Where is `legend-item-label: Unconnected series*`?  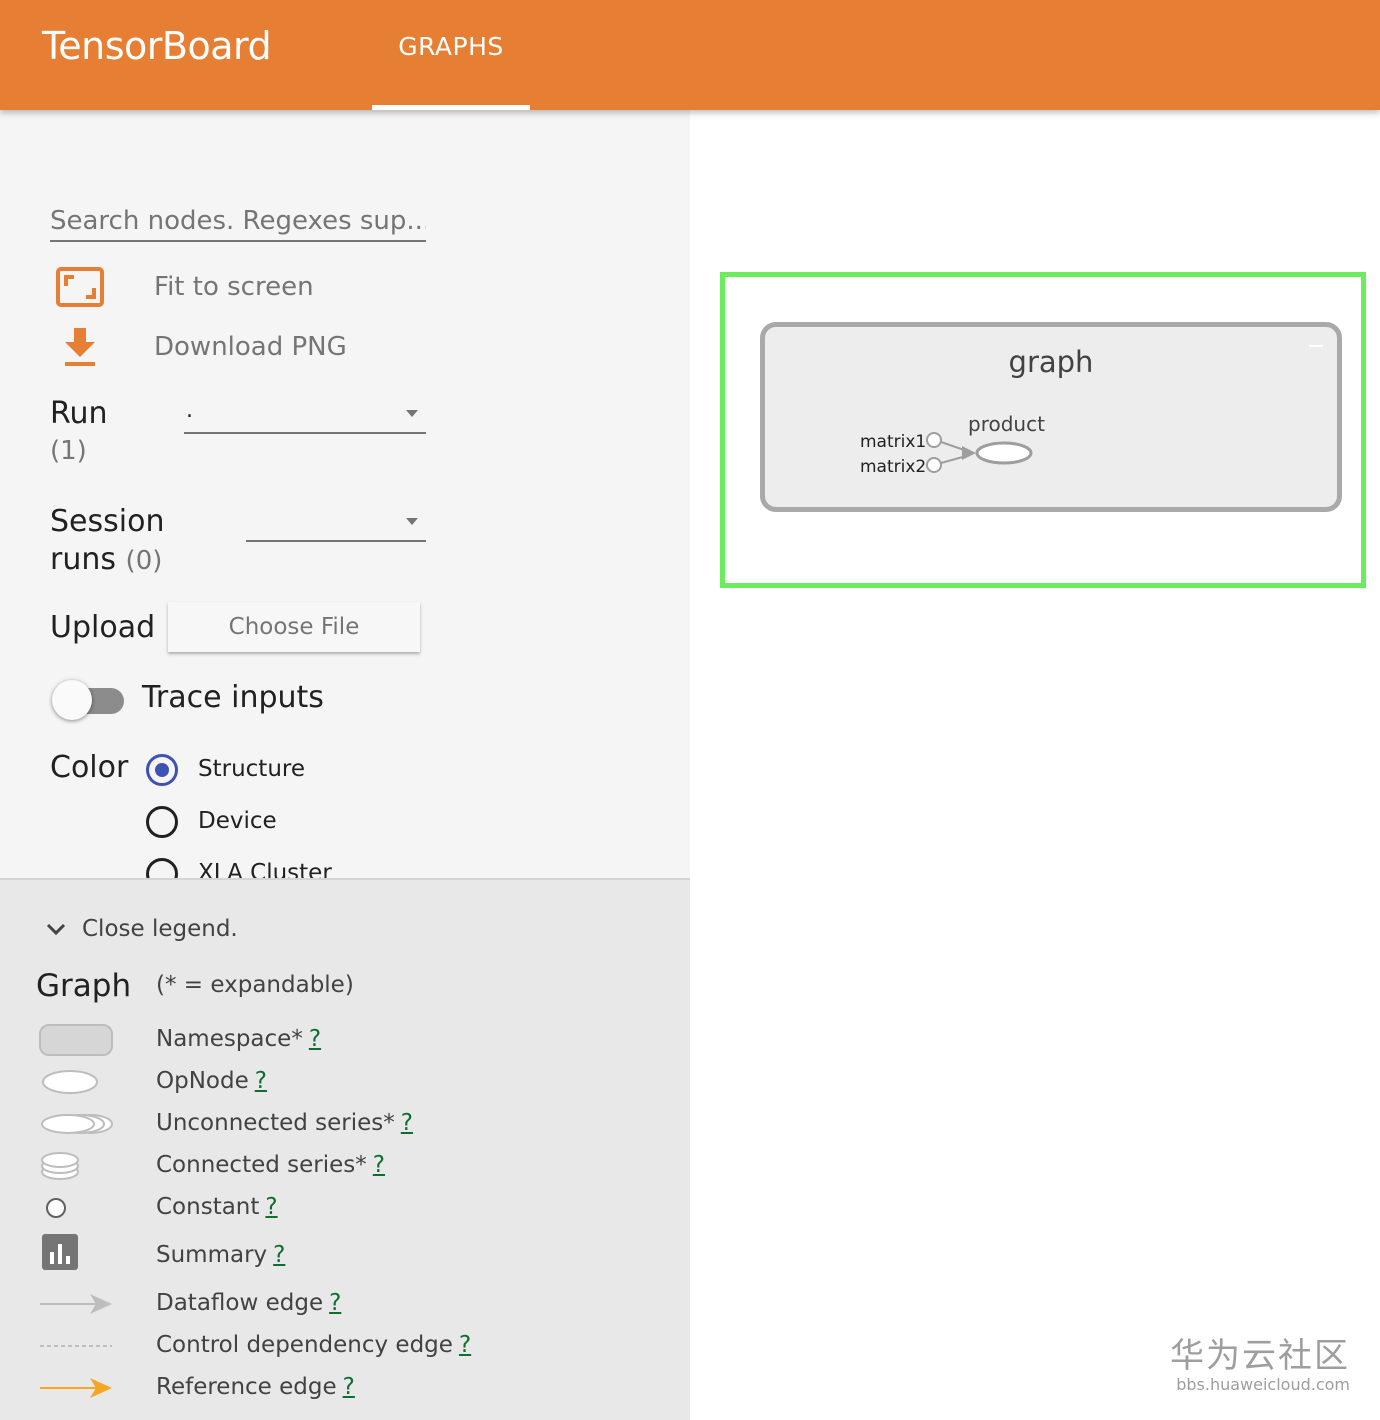 legend-item-label: Unconnected series* is located at coordinates (275, 1123).